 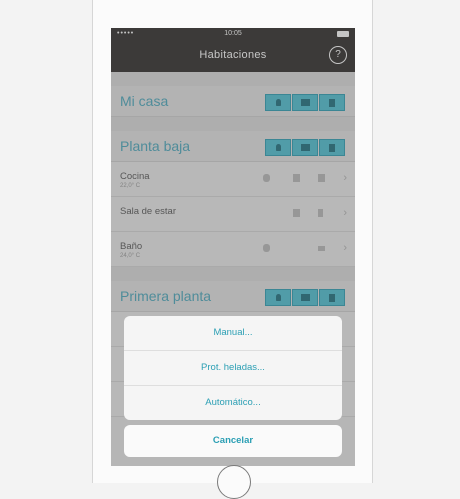 I want to click on cancel-button: Cancelar, so click(x=233, y=441).